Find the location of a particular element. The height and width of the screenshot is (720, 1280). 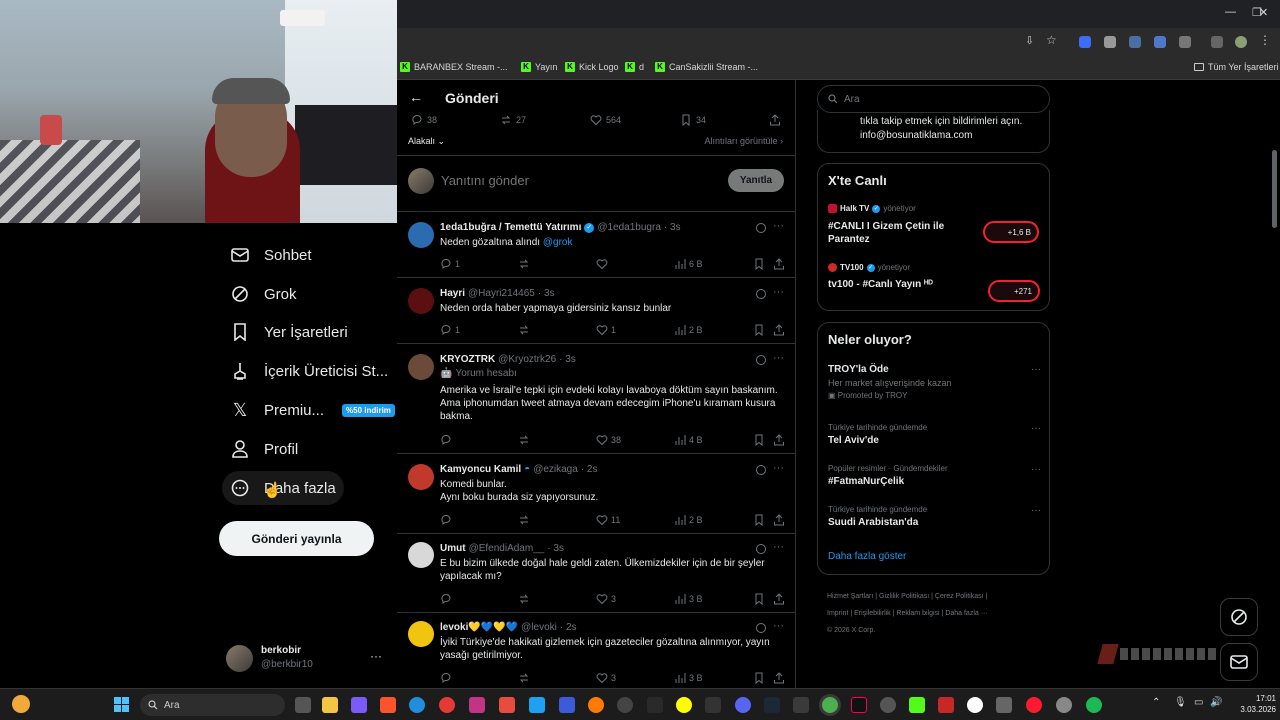

footer-link: Daha fazla ··· is located at coordinates (966, 613).